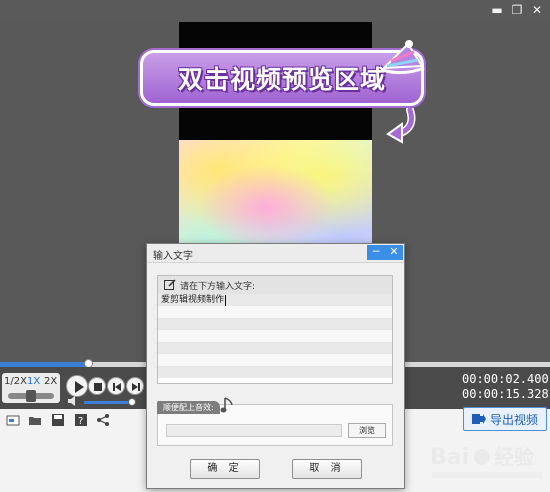 This screenshot has width=550, height=492. I want to click on previous-frame-button, so click(116, 386).